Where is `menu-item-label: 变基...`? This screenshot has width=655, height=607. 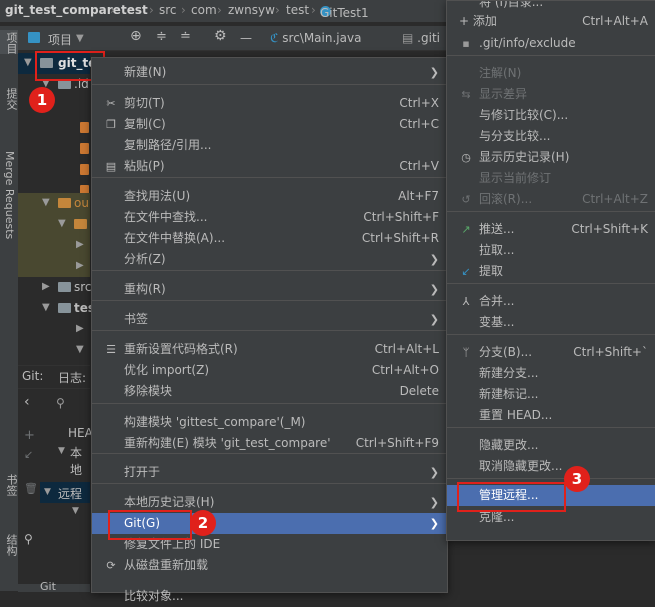
menu-item-label: 变基... is located at coordinates (497, 322).